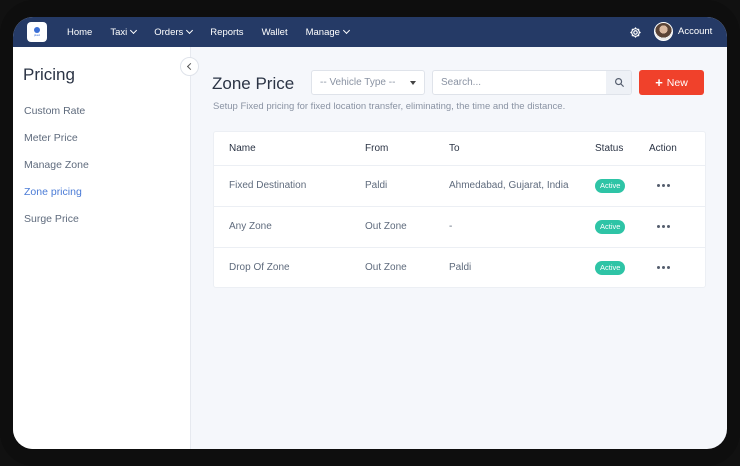 This screenshot has width=740, height=466. What do you see at coordinates (242, 148) in the screenshot?
I see `column-header-name: Name` at bounding box center [242, 148].